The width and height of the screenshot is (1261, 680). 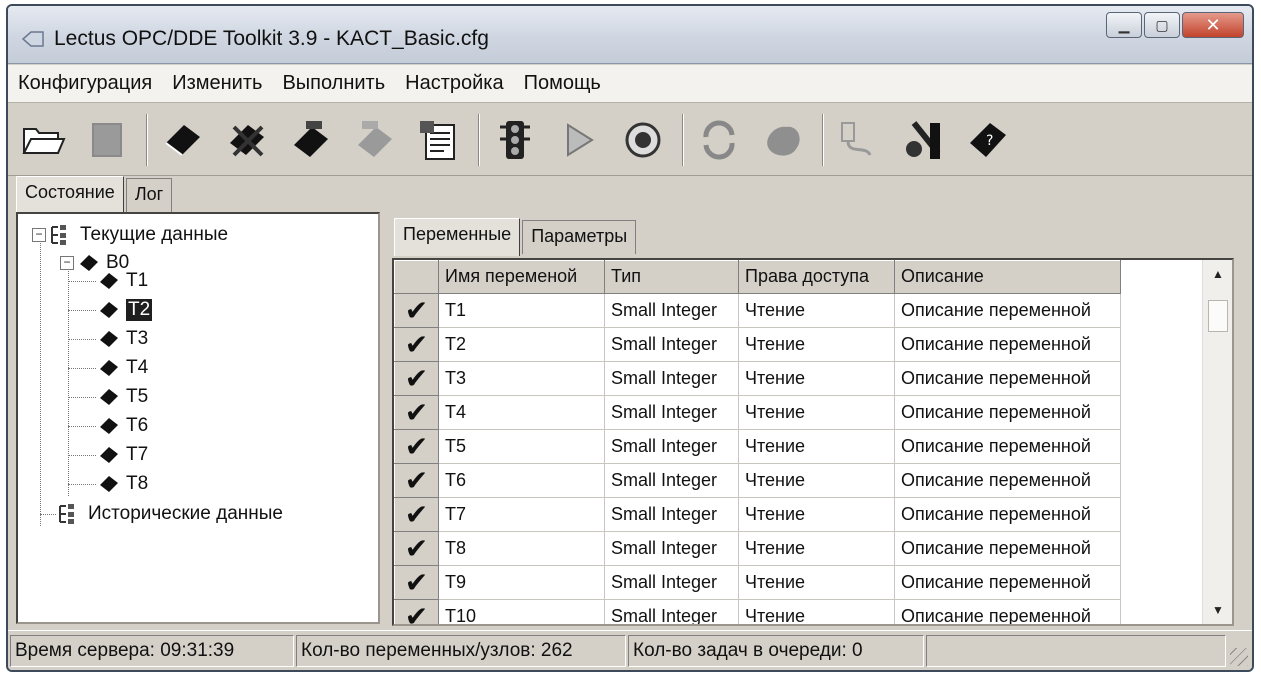 I want to click on tab-parameters: Параметры, so click(x=579, y=237).